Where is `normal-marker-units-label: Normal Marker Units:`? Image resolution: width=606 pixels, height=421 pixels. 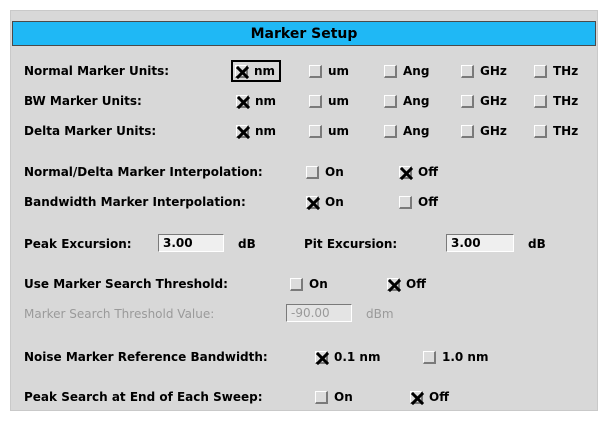 normal-marker-units-label: Normal Marker Units: is located at coordinates (97, 71).